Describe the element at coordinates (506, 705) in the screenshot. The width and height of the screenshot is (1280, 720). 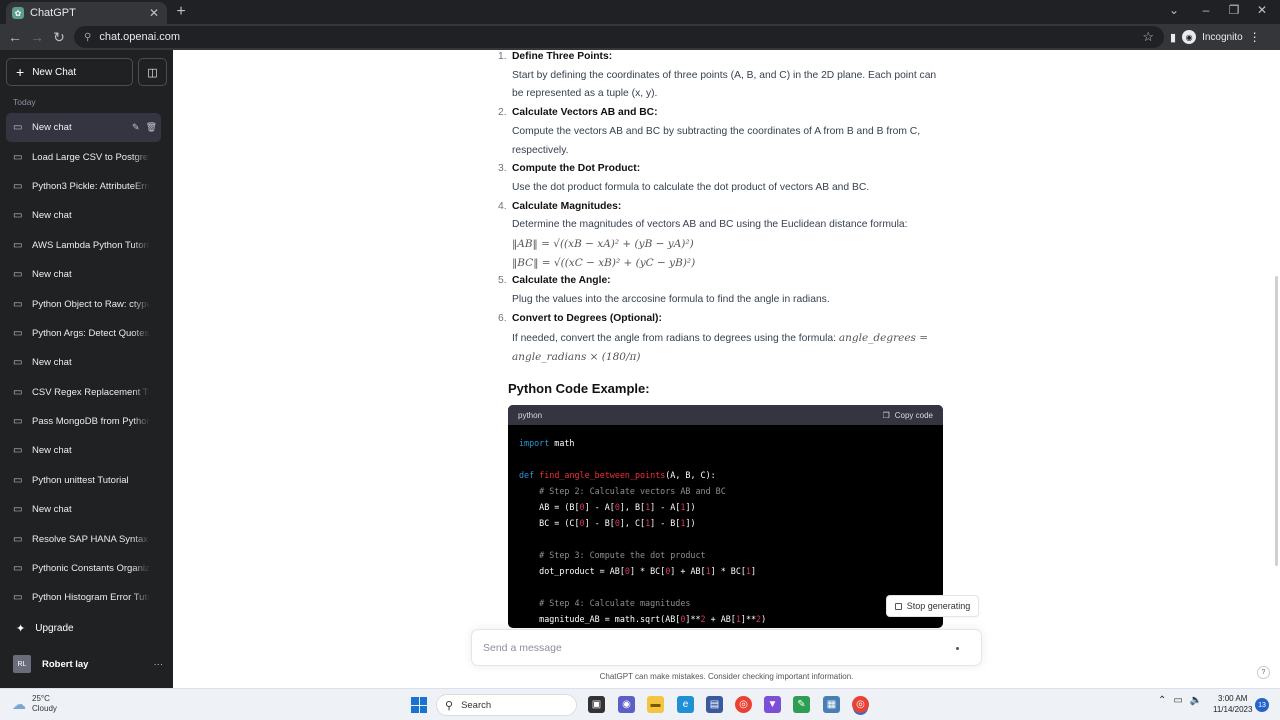
I see `taskbar-search: ⚲ Search` at that location.